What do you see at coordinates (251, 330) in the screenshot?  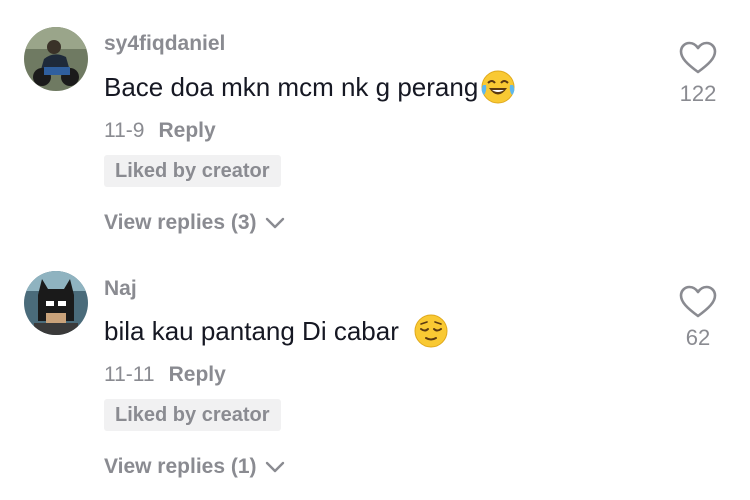 I see `comment-text-body: bila kau pantang Di cabar` at bounding box center [251, 330].